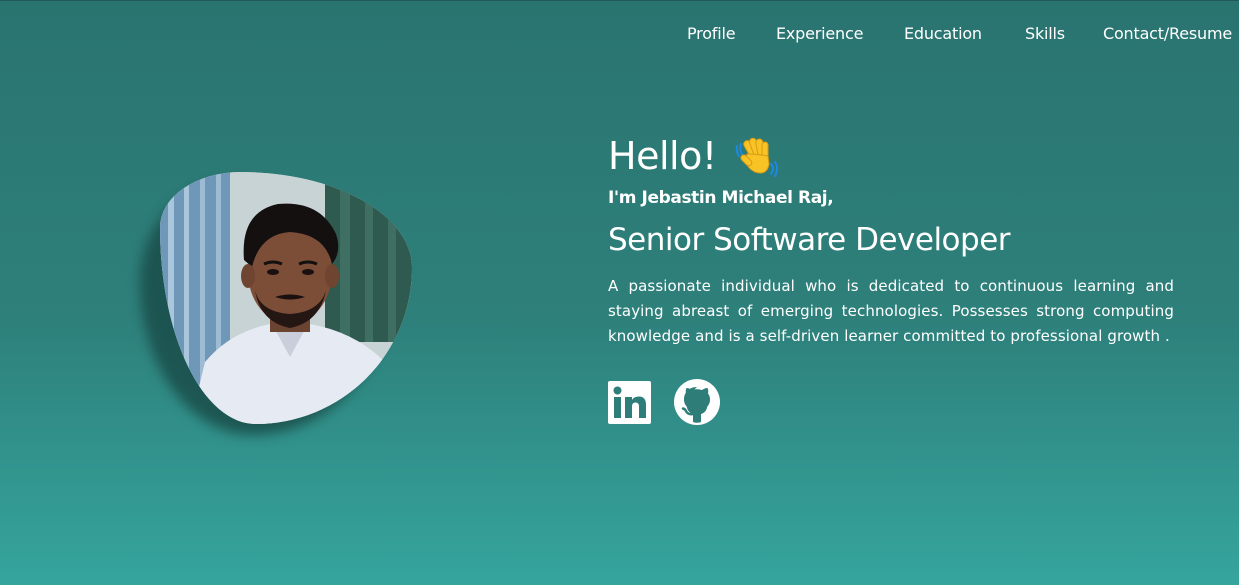  I want to click on nav-link-education: Education, so click(943, 33).